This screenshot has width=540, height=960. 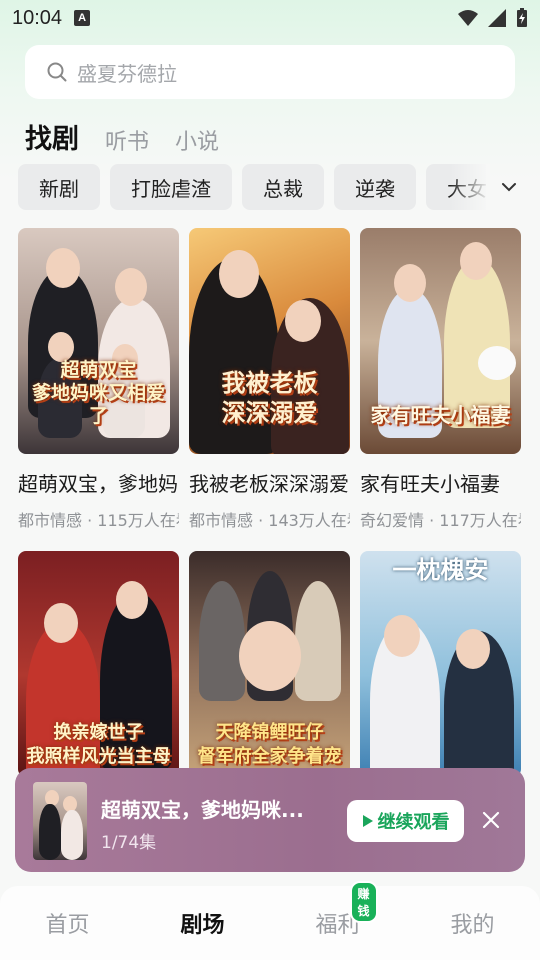 I want to click on close-mini-player-button, so click(x=491, y=820).